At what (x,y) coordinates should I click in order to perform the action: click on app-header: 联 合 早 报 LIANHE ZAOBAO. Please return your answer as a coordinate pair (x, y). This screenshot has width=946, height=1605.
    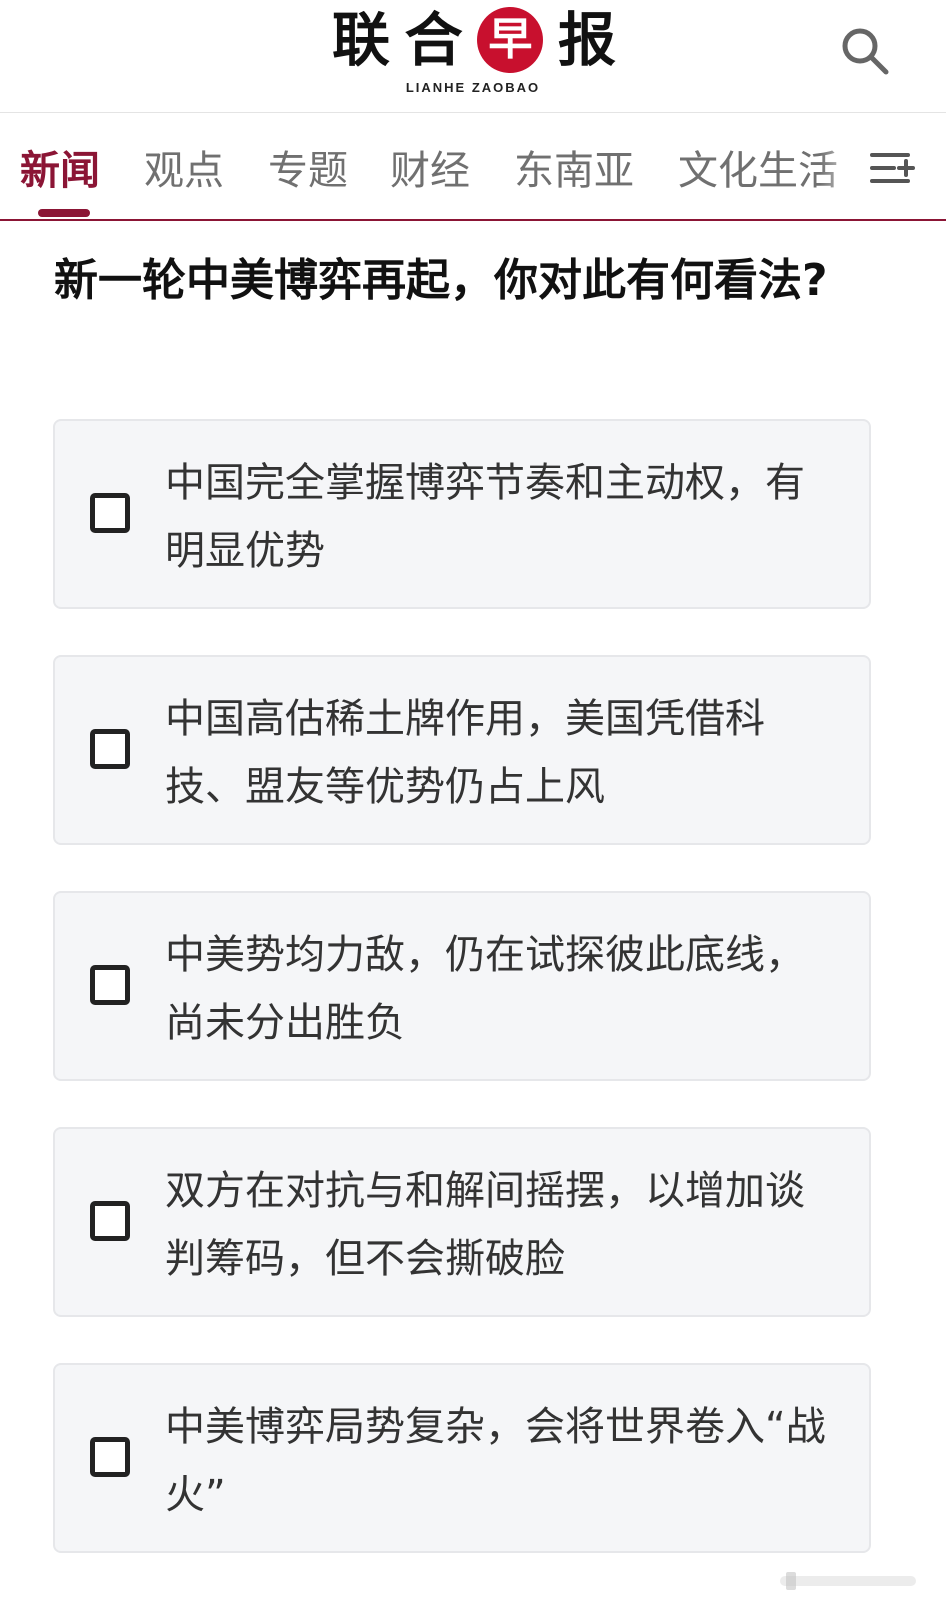
    Looking at the image, I should click on (473, 56).